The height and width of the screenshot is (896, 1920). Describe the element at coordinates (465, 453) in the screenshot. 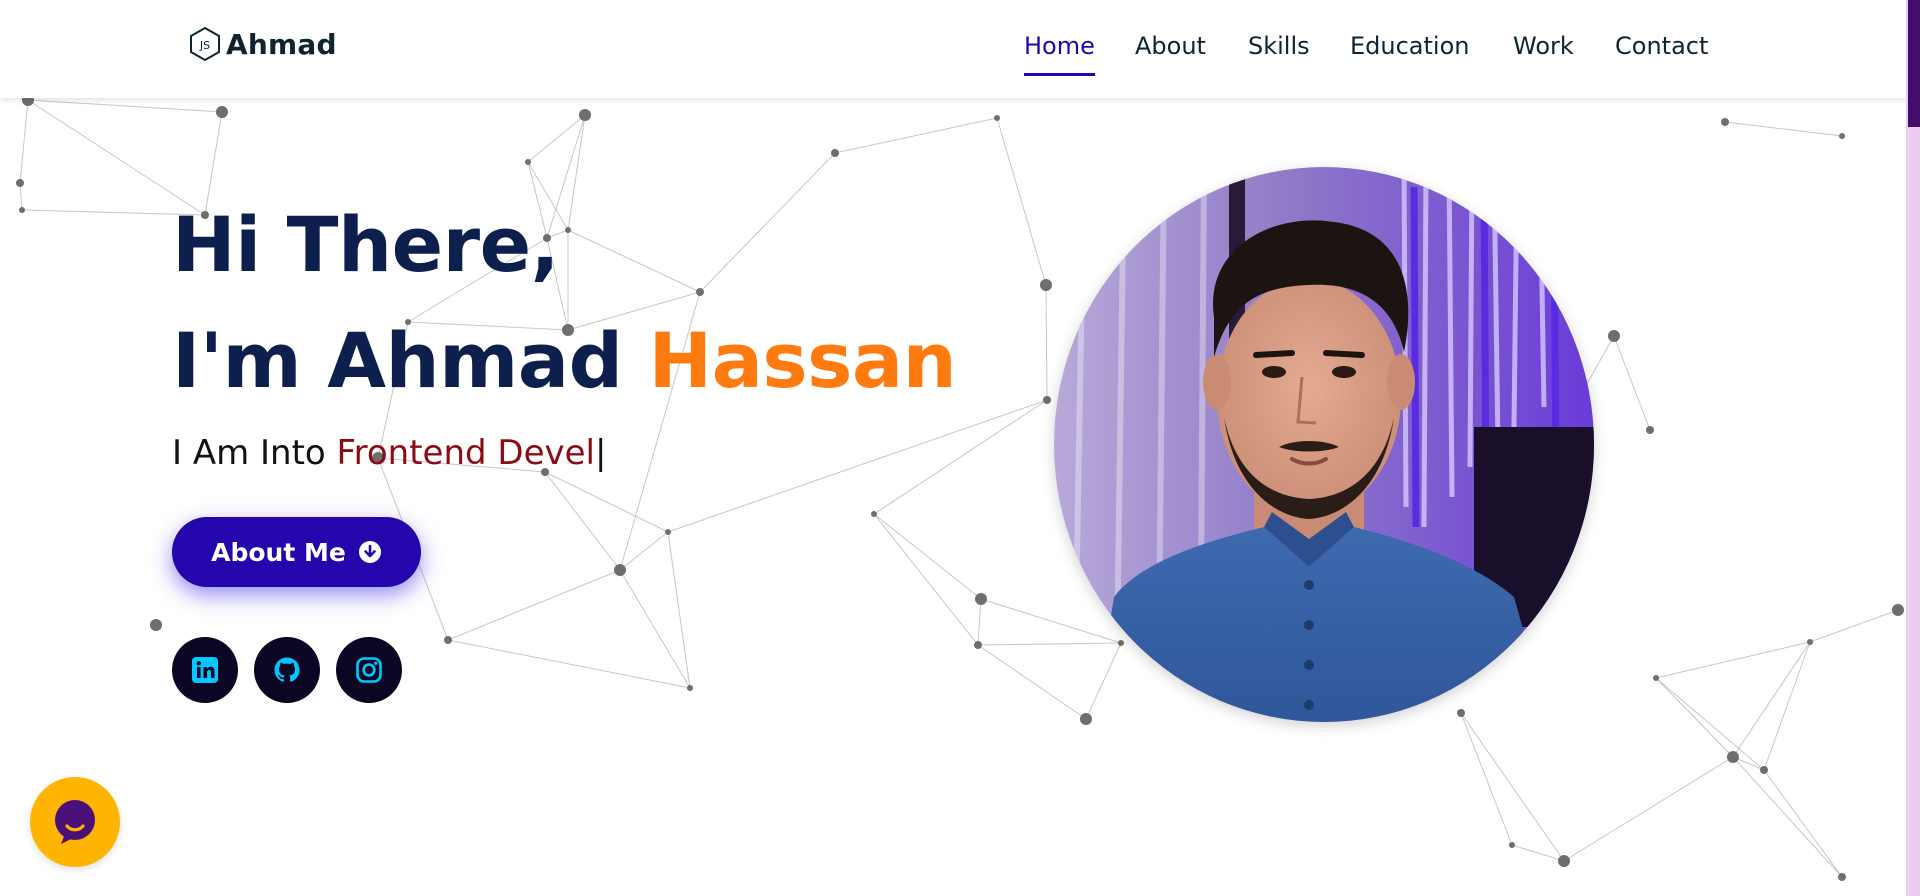

I see `typed-text: Frontend Devel` at that location.